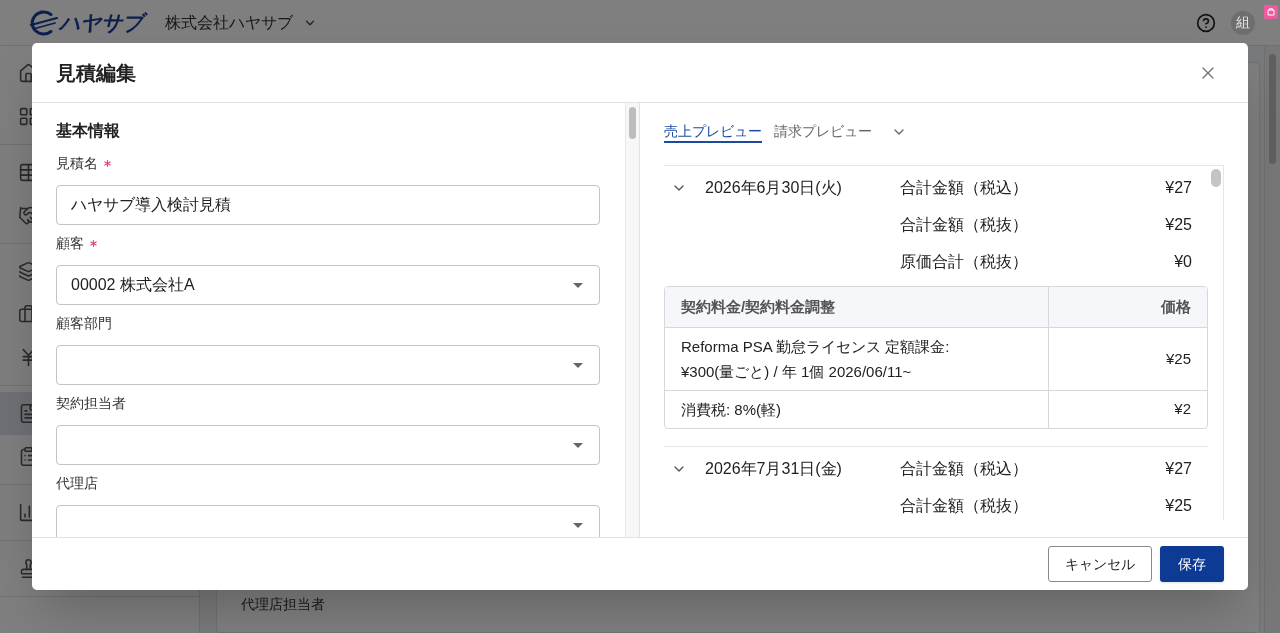  What do you see at coordinates (1206, 22) in the screenshot?
I see `help-icon` at bounding box center [1206, 22].